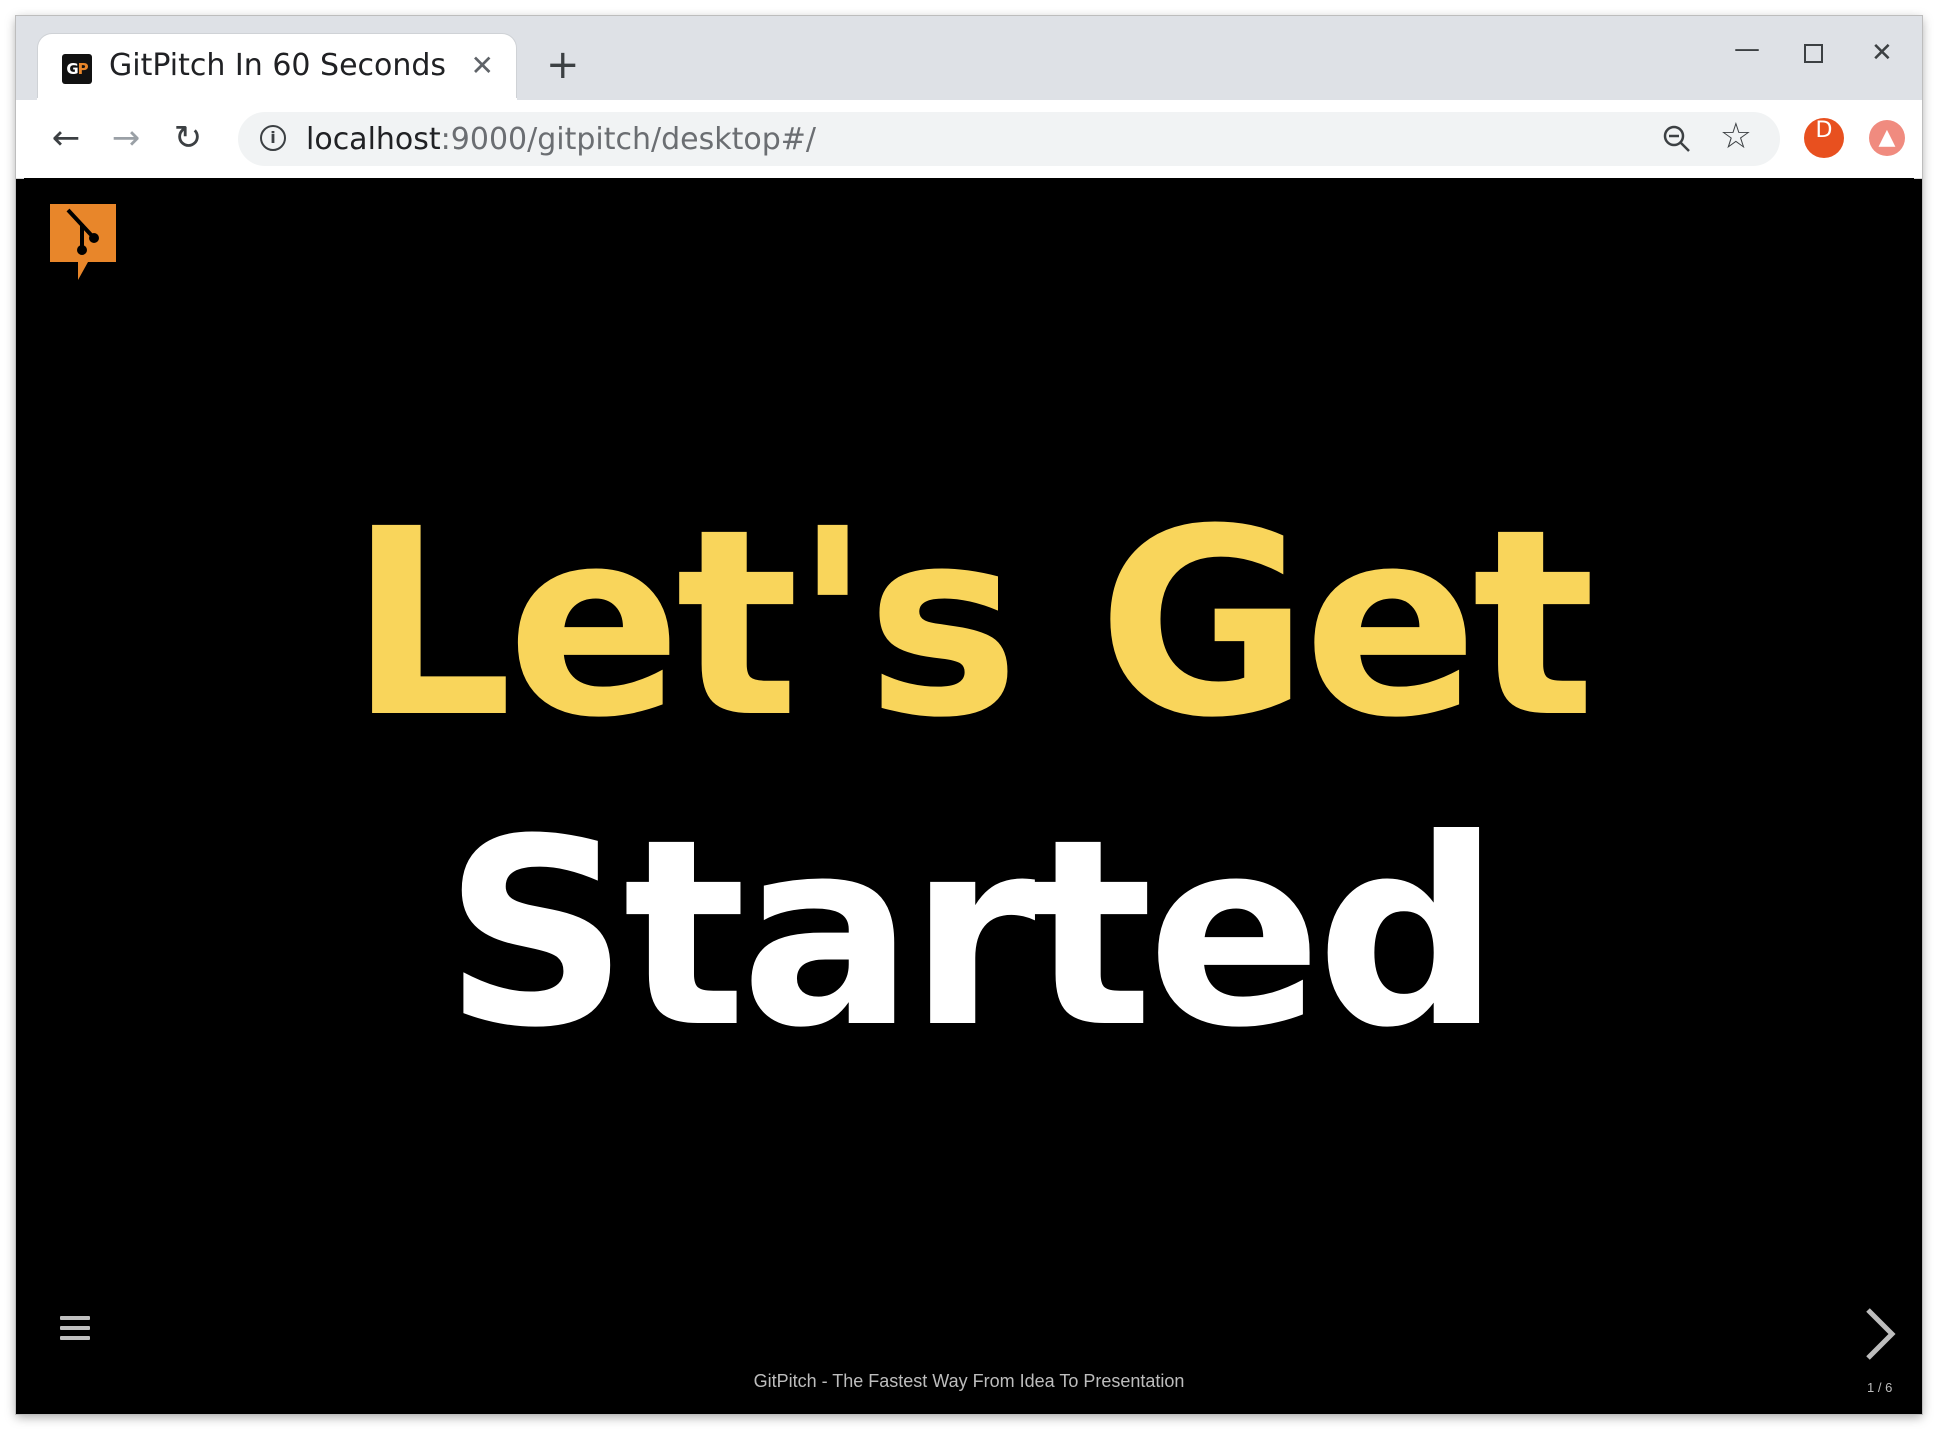 This screenshot has height=1438, width=1948. What do you see at coordinates (969, 59) in the screenshot?
I see `tab-strip: GP GitPitch In 60 Seconds ✕ + — ✕` at bounding box center [969, 59].